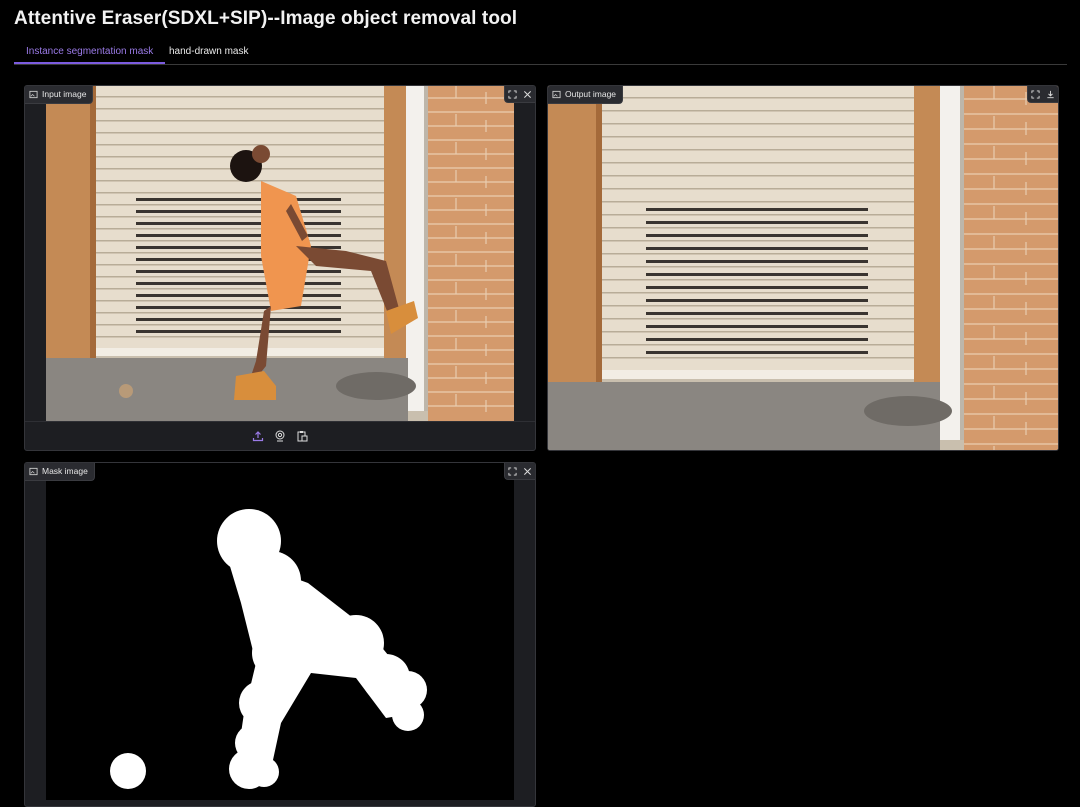 This screenshot has height=807, width=1080. I want to click on input-image-label-text: Input image, so click(64, 94).